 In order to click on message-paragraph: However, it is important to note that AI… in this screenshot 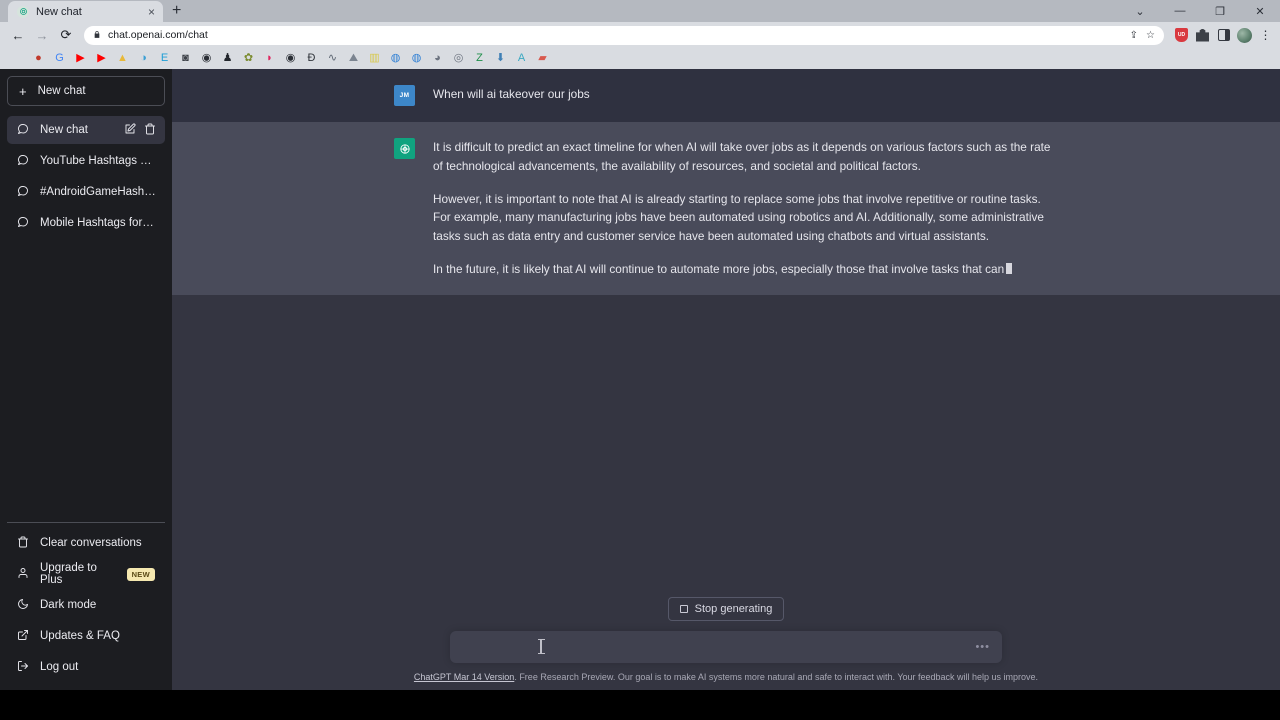, I will do `click(738, 217)`.